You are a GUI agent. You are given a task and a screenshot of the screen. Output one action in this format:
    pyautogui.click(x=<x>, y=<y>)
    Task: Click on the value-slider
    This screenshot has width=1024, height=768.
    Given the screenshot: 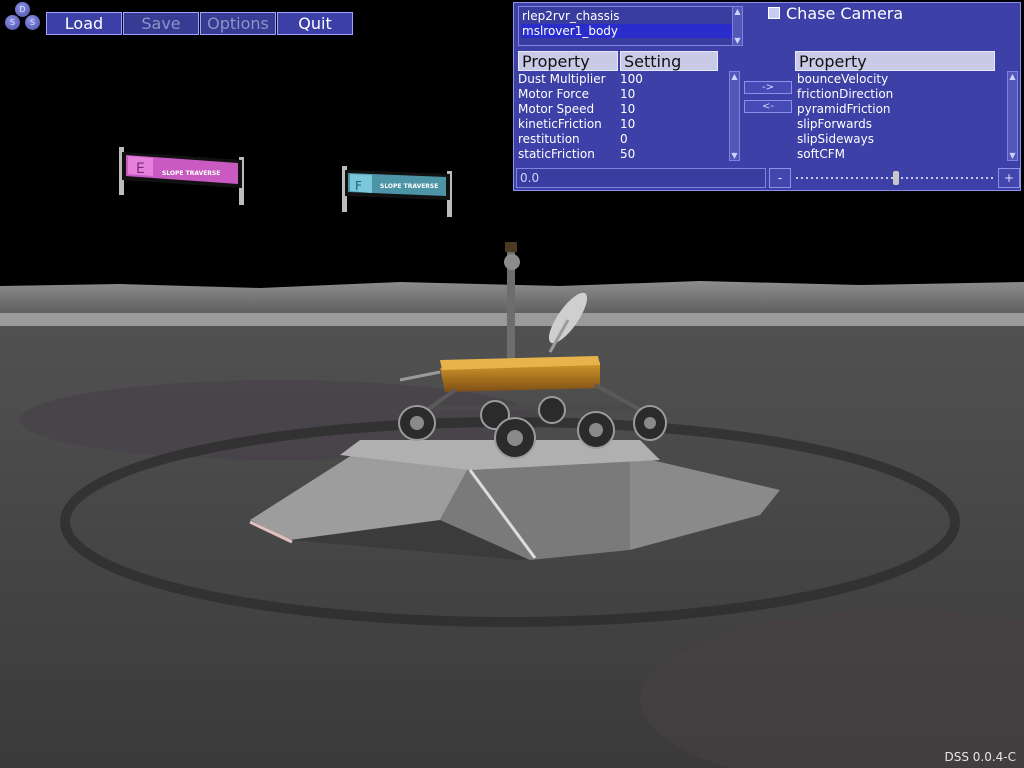 What is the action you would take?
    pyautogui.click(x=896, y=178)
    